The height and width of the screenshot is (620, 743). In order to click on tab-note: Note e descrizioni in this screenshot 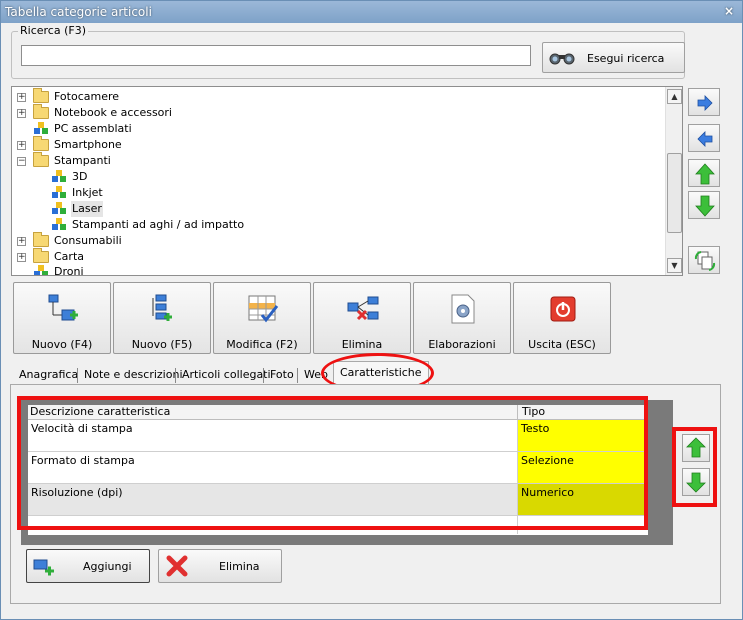, I will do `click(133, 375)`.